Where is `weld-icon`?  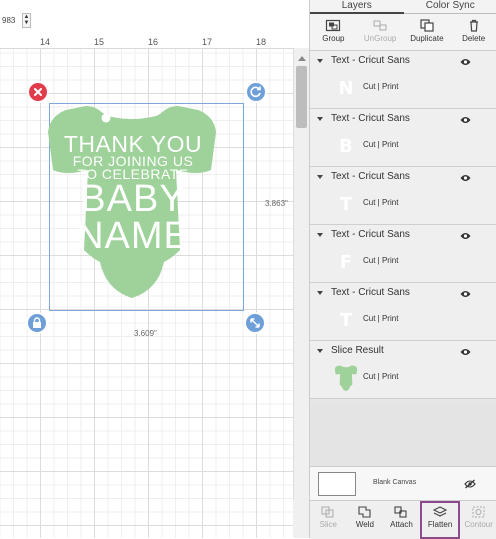
weld-icon is located at coordinates (365, 512).